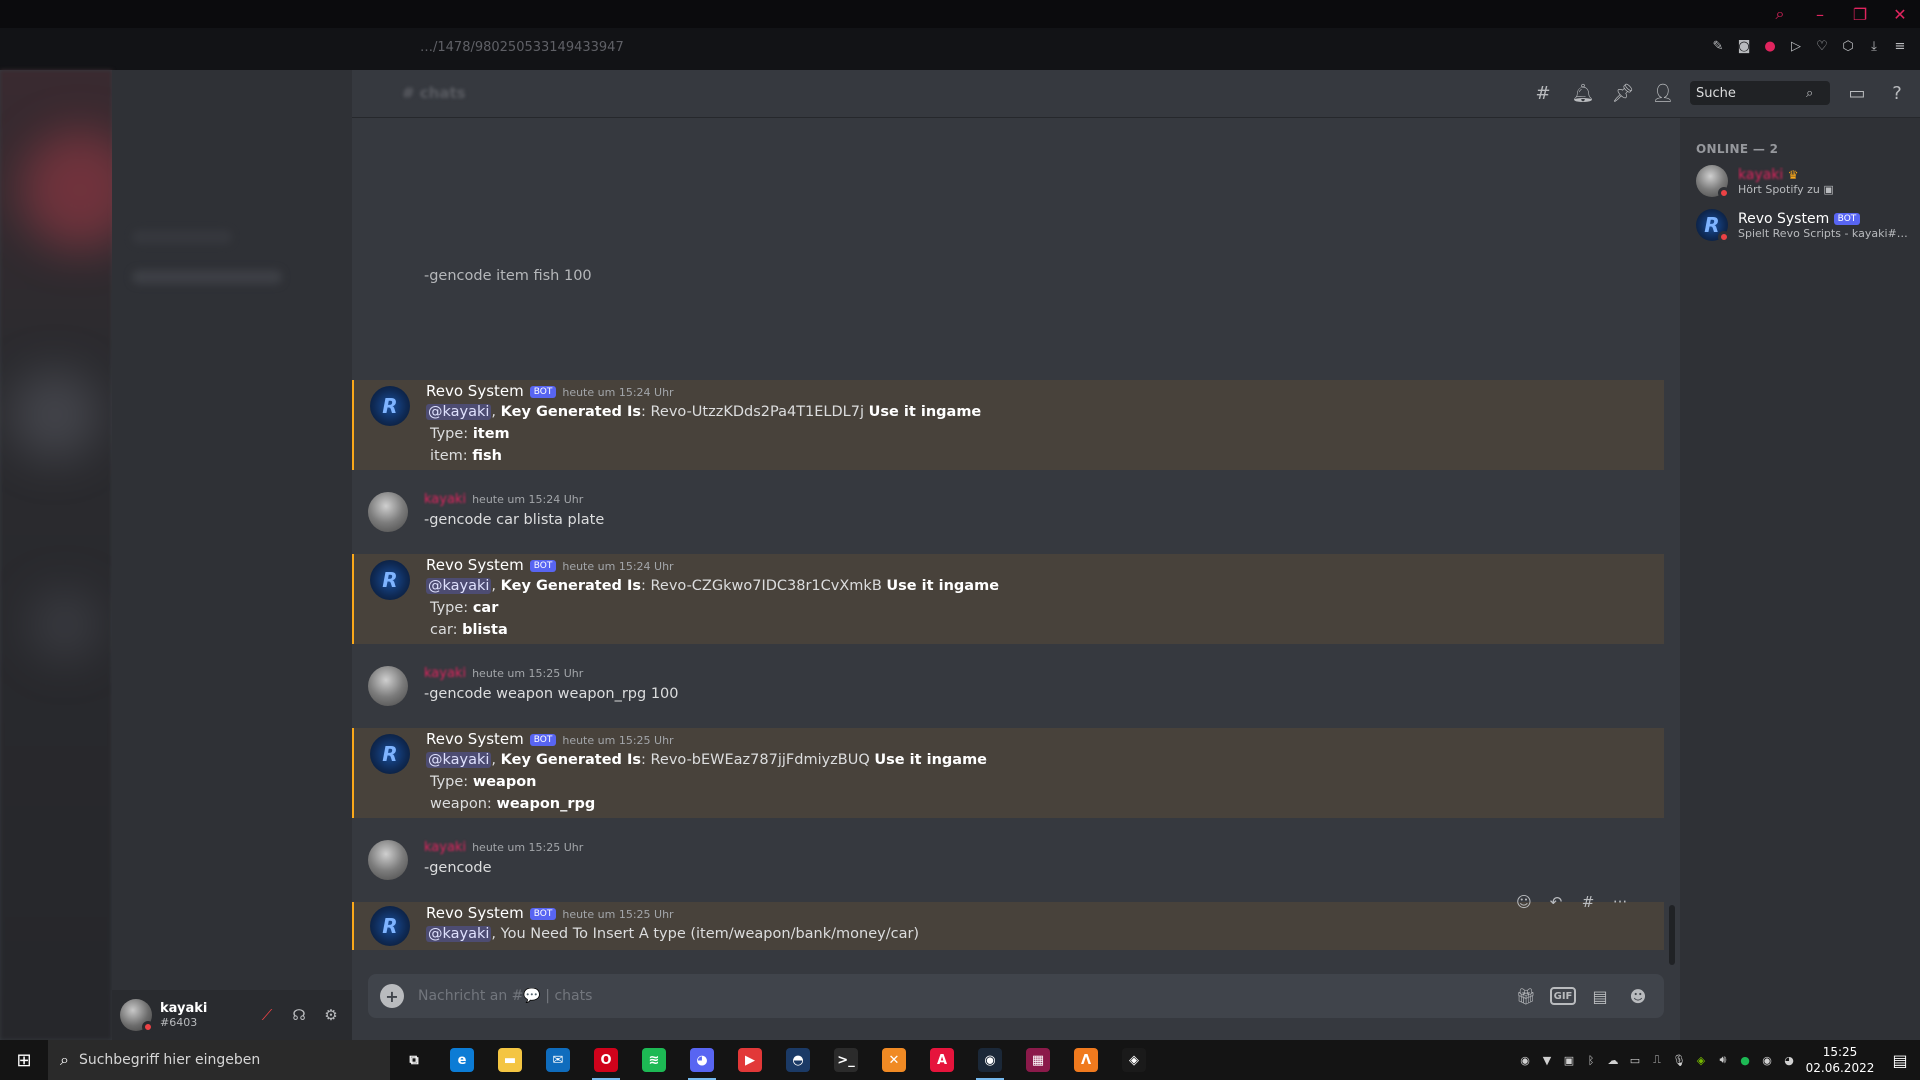 The image size is (1920, 1080). I want to click on message-input, so click(960, 996).